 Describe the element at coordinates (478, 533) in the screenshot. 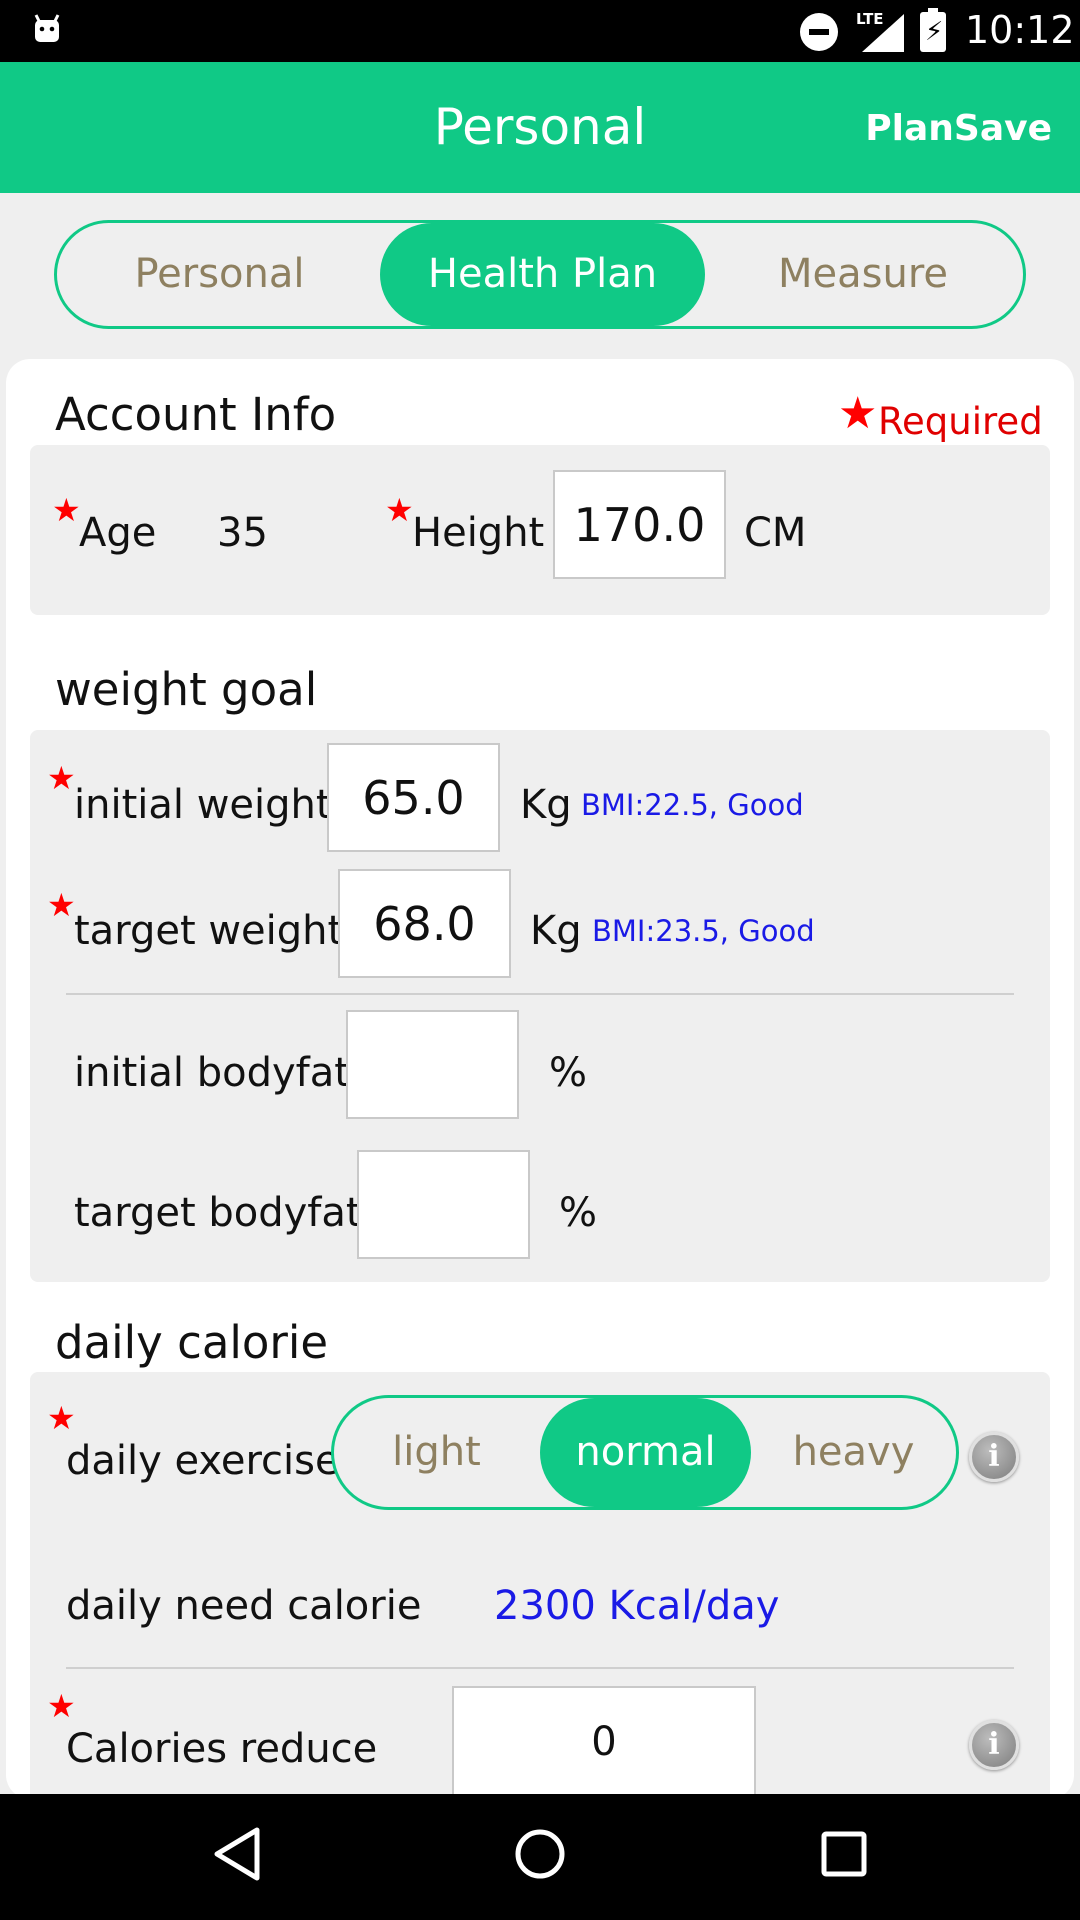

I see `height-label: Height` at that location.